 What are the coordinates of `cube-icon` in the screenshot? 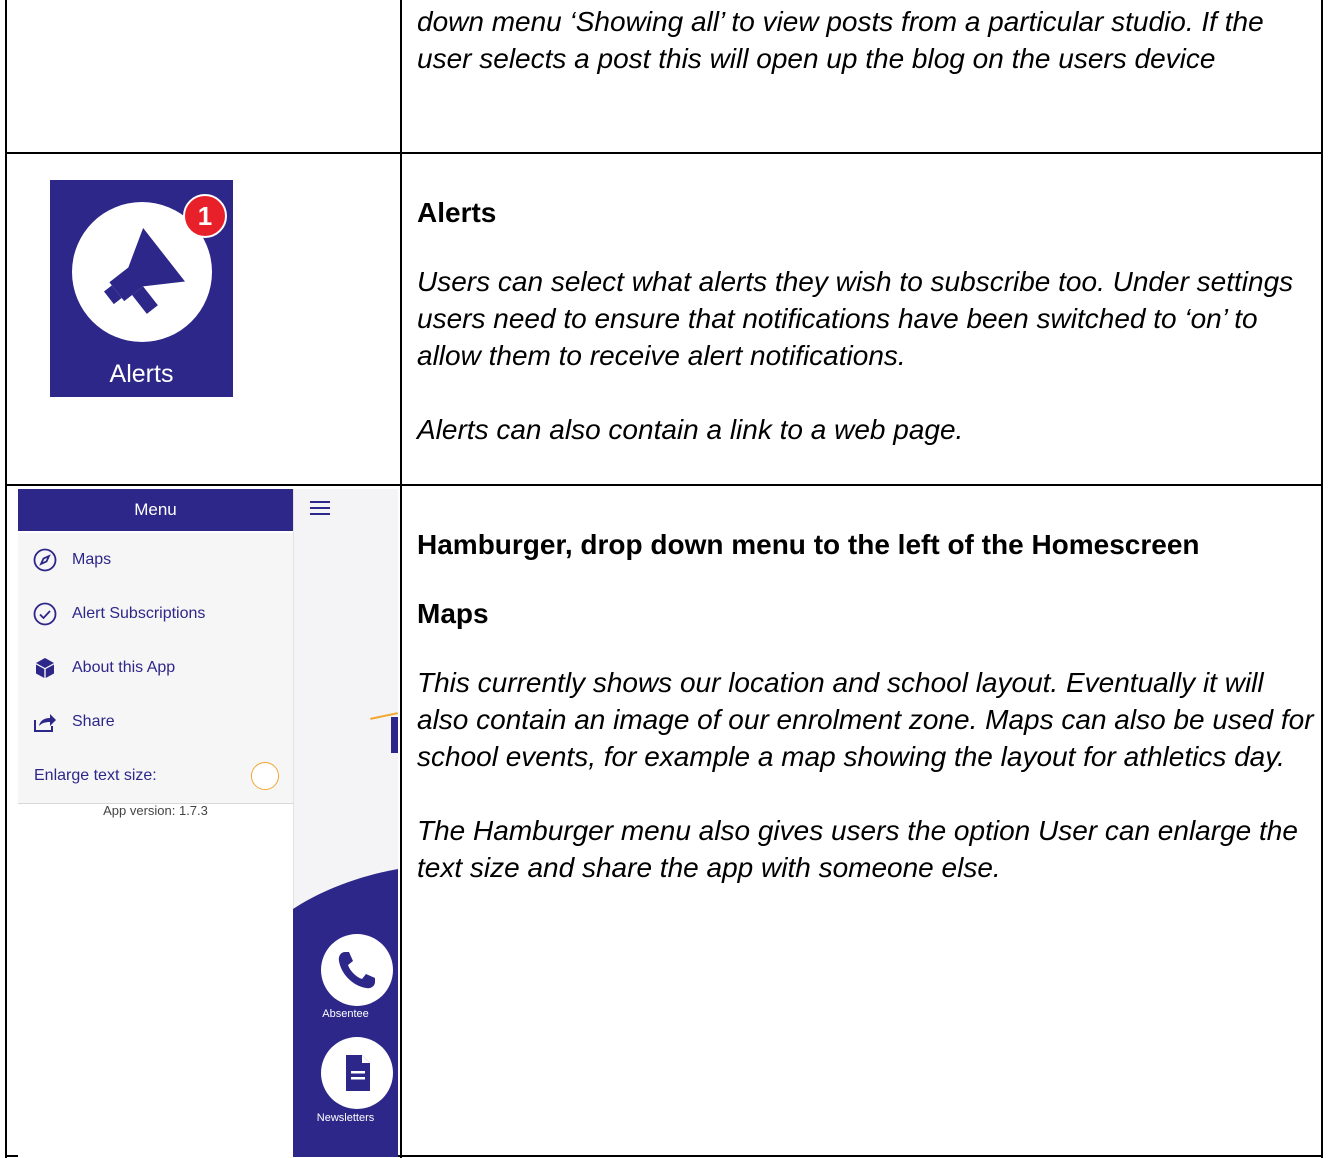 It's located at (45, 668).